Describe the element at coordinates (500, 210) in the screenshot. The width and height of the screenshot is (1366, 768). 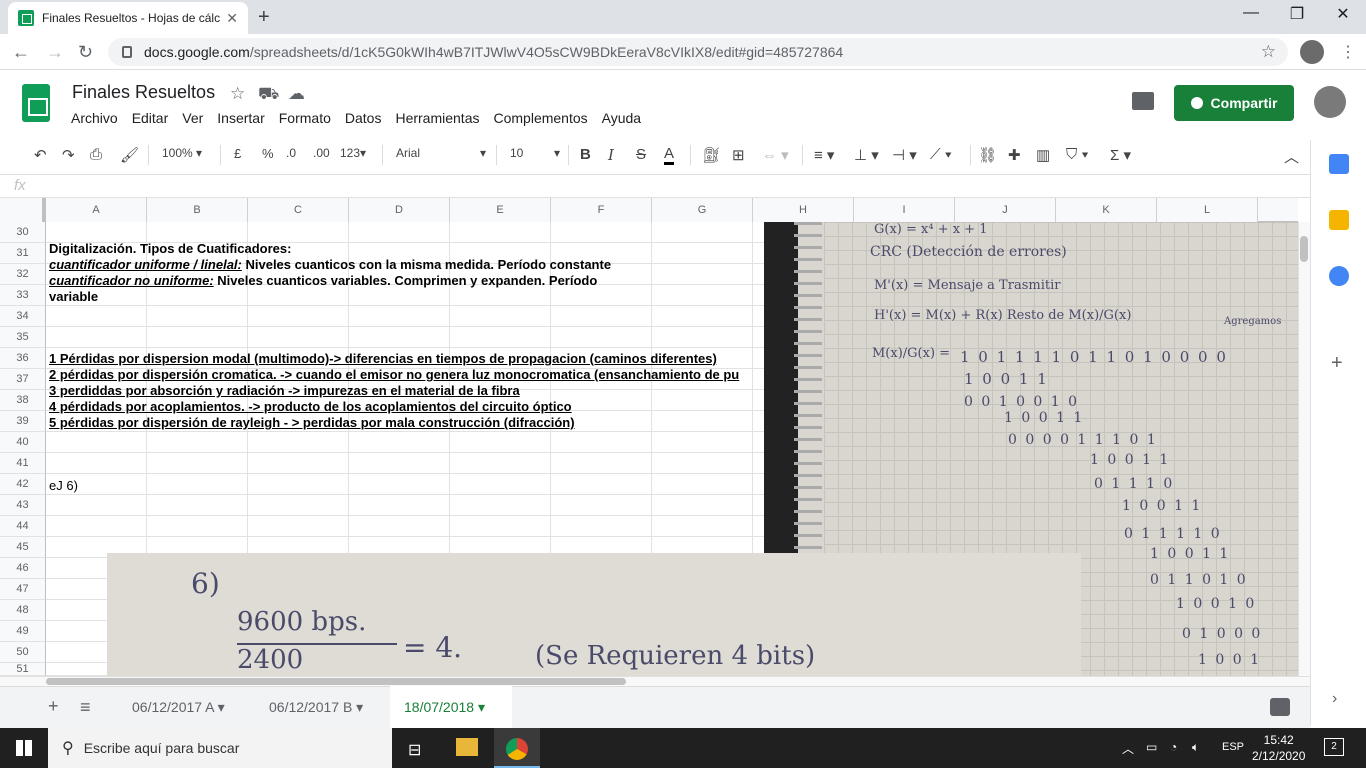
I see `column-header-e: E` at that location.